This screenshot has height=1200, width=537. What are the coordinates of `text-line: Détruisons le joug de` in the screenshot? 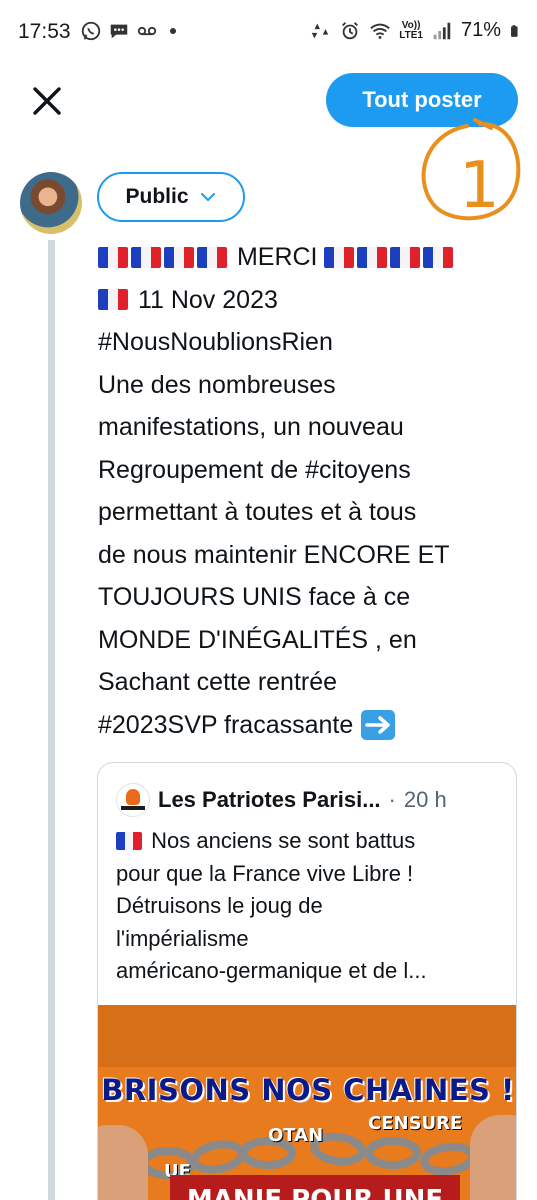 It's located at (313, 906).